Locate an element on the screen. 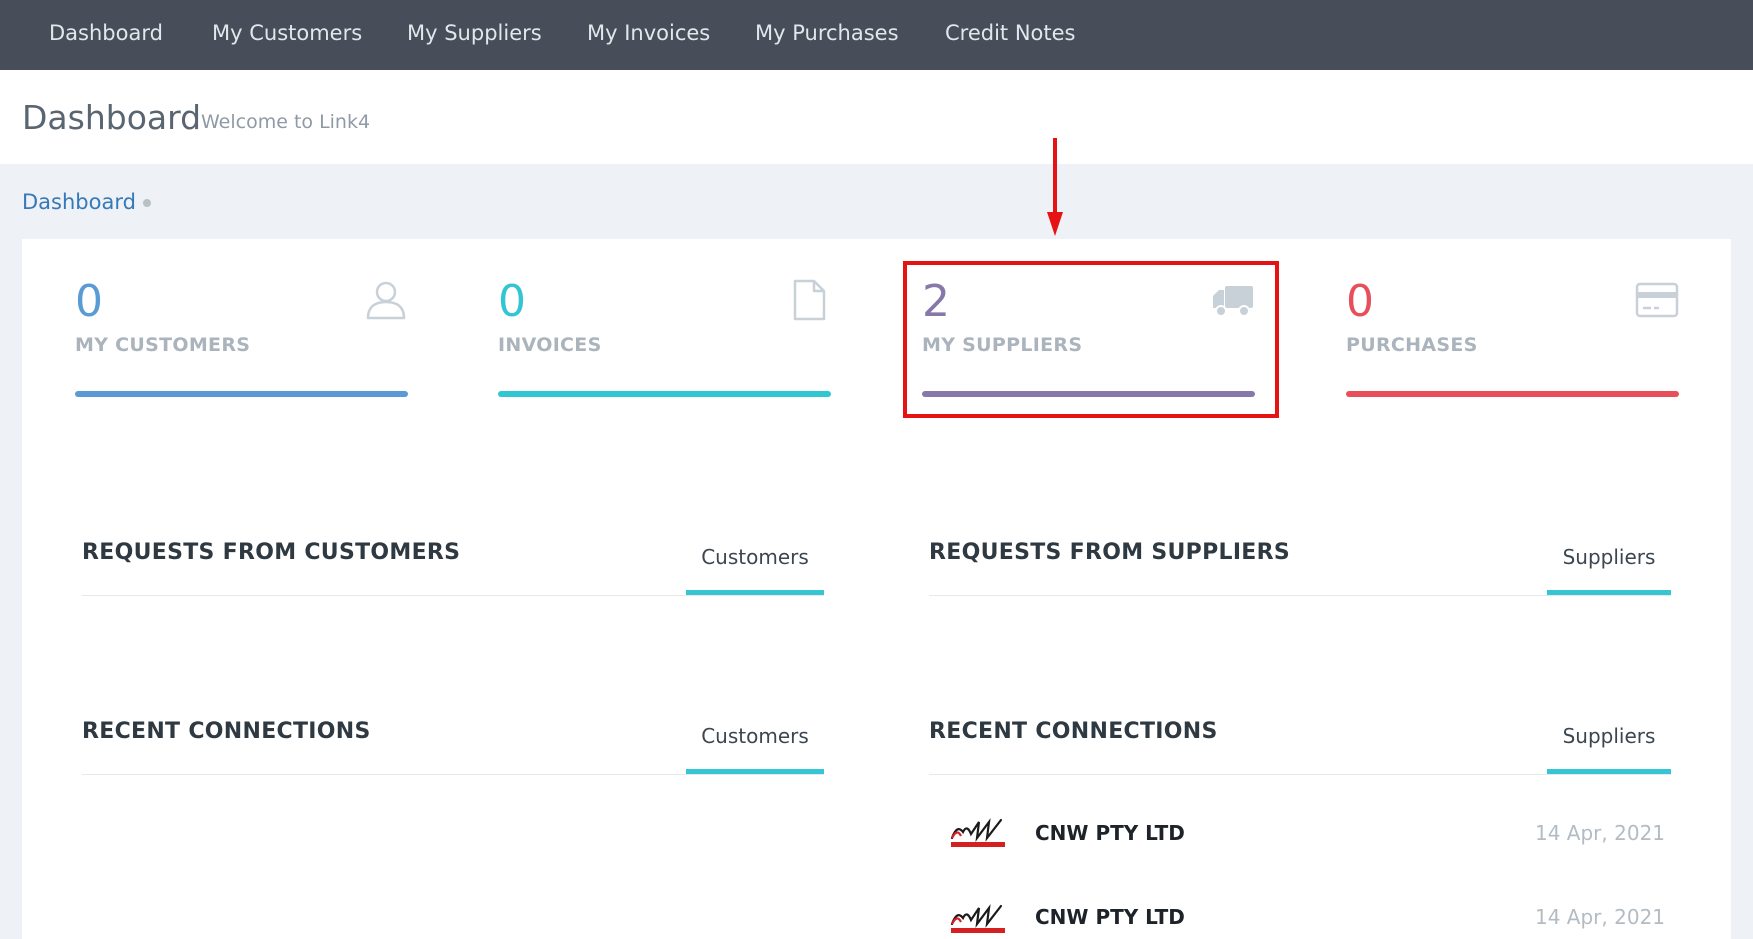 Image resolution: width=1753 pixels, height=939 pixels. stat-label: INVOICES is located at coordinates (550, 345).